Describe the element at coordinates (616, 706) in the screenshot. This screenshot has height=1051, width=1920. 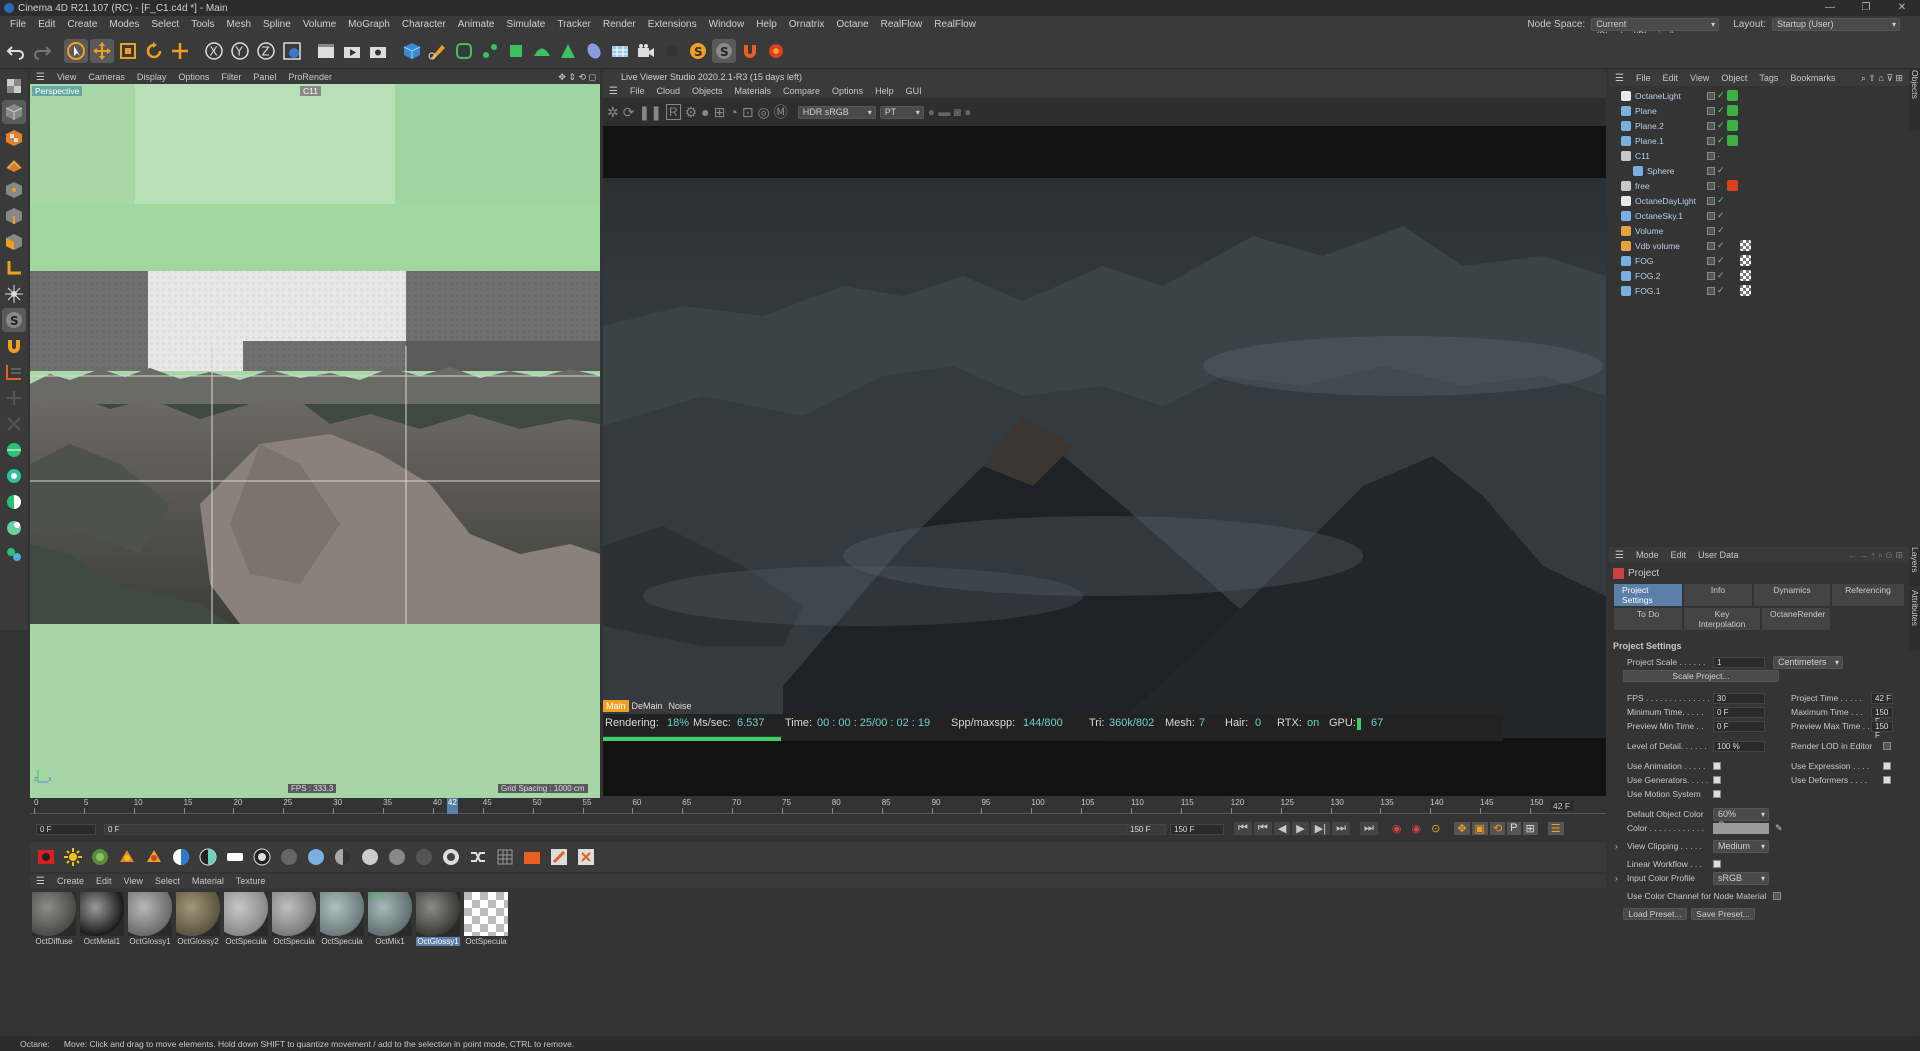
I see `lv-tab-main: Main` at that location.